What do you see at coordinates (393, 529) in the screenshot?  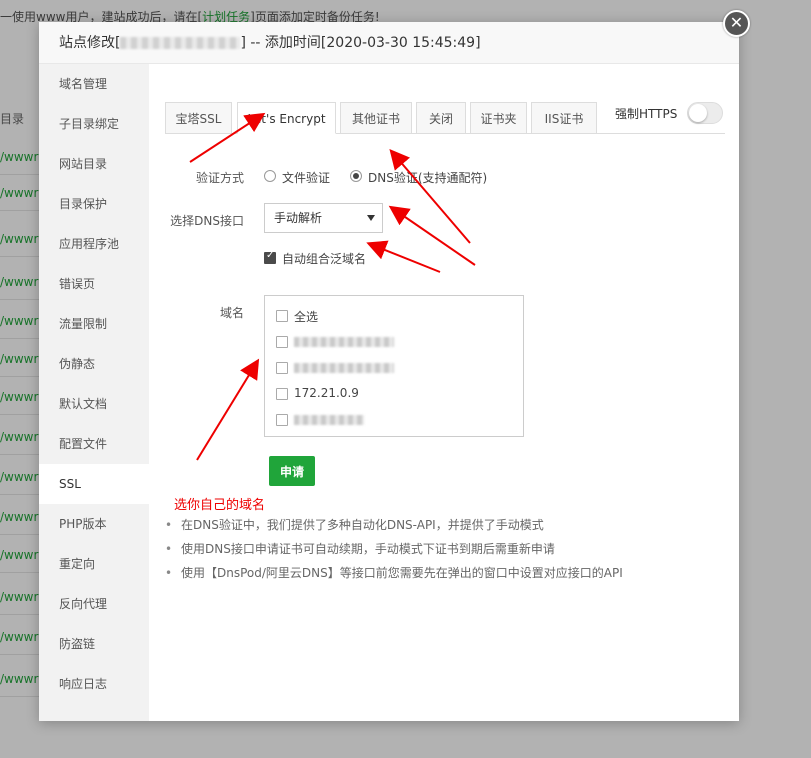 I see `tip-item: 在DNS验证中，我们提供了多种自动化DNS-API，并提供了手动模式` at bounding box center [393, 529].